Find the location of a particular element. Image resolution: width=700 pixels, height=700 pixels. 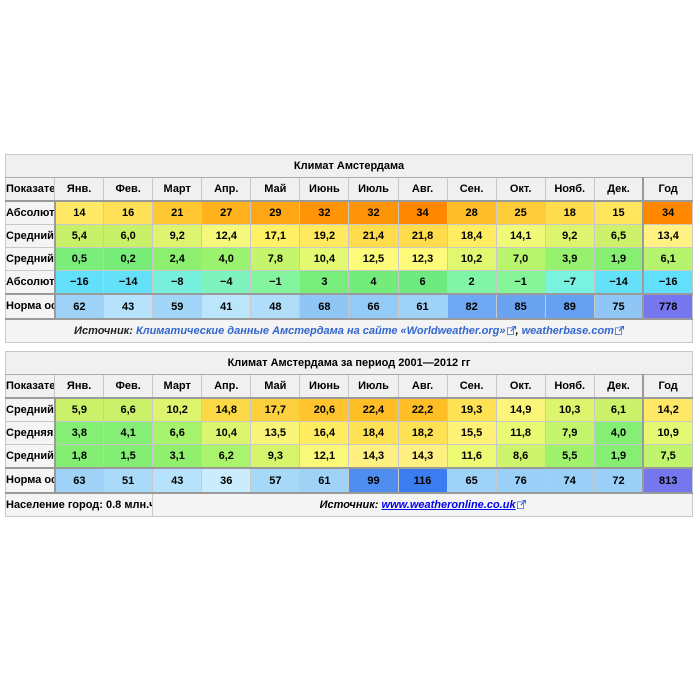

table-gap is located at coordinates (349, 347).